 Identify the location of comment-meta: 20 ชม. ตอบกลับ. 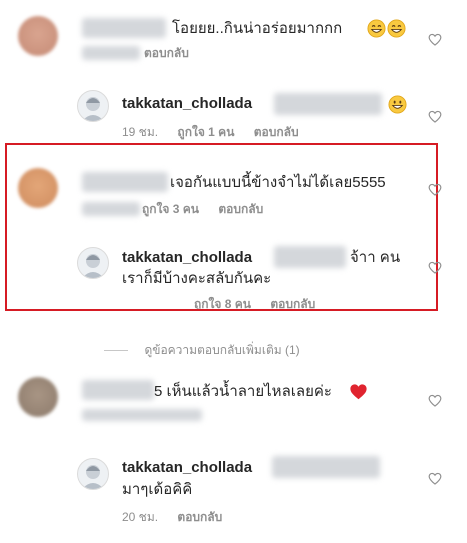
(180, 517).